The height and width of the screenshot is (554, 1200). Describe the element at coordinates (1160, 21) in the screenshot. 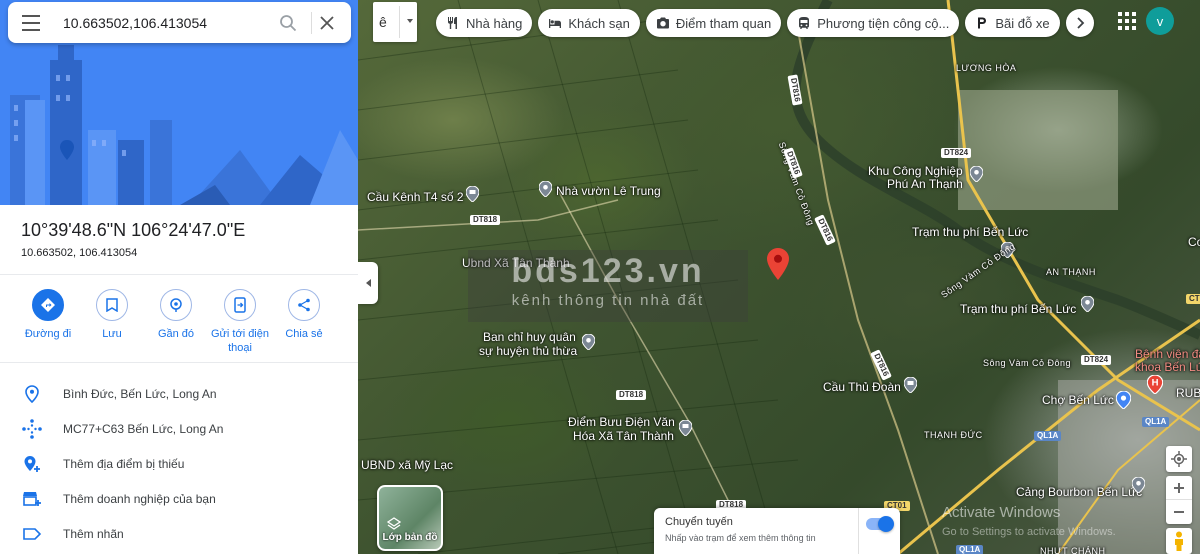

I see `account-avatar: v` at that location.